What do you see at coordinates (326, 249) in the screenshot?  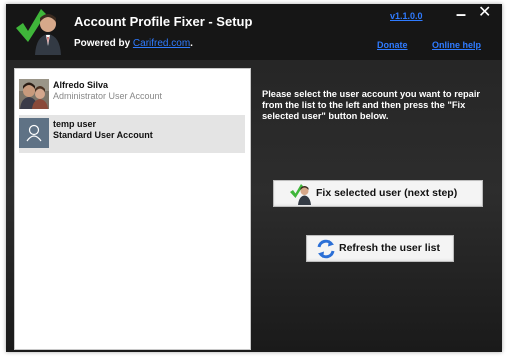 I see `refresh-icon` at bounding box center [326, 249].